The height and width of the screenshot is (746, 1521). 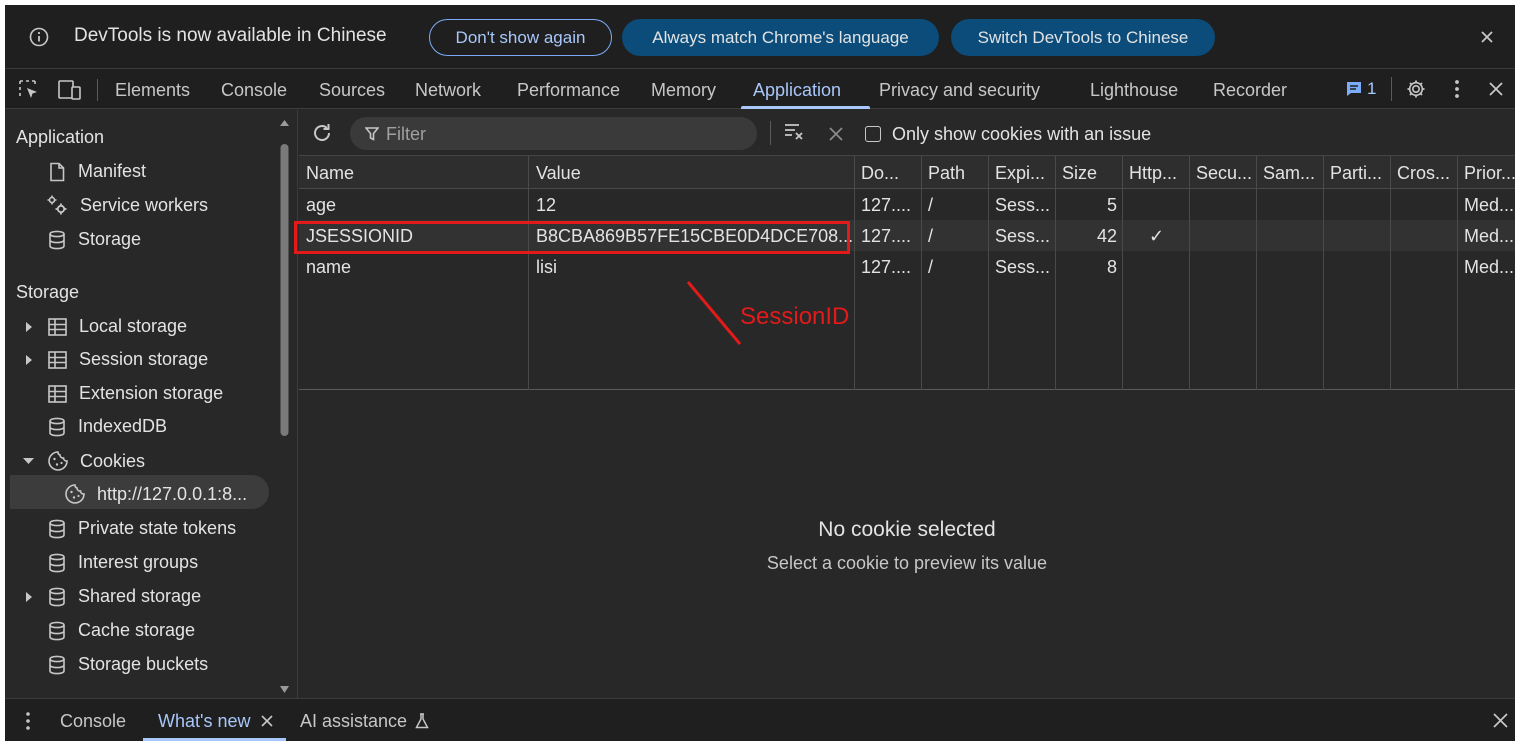 I want to click on sidebar-item-extension-storage: Extension storage, so click(x=135, y=393).